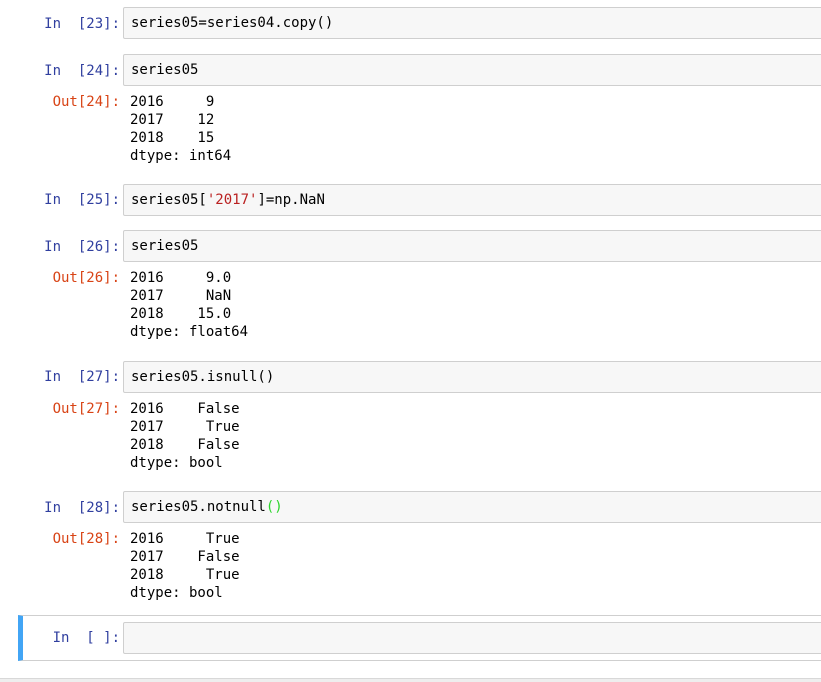 The width and height of the screenshot is (821, 682). Describe the element at coordinates (82, 247) in the screenshot. I see `input-prompt: In [26]:` at that location.